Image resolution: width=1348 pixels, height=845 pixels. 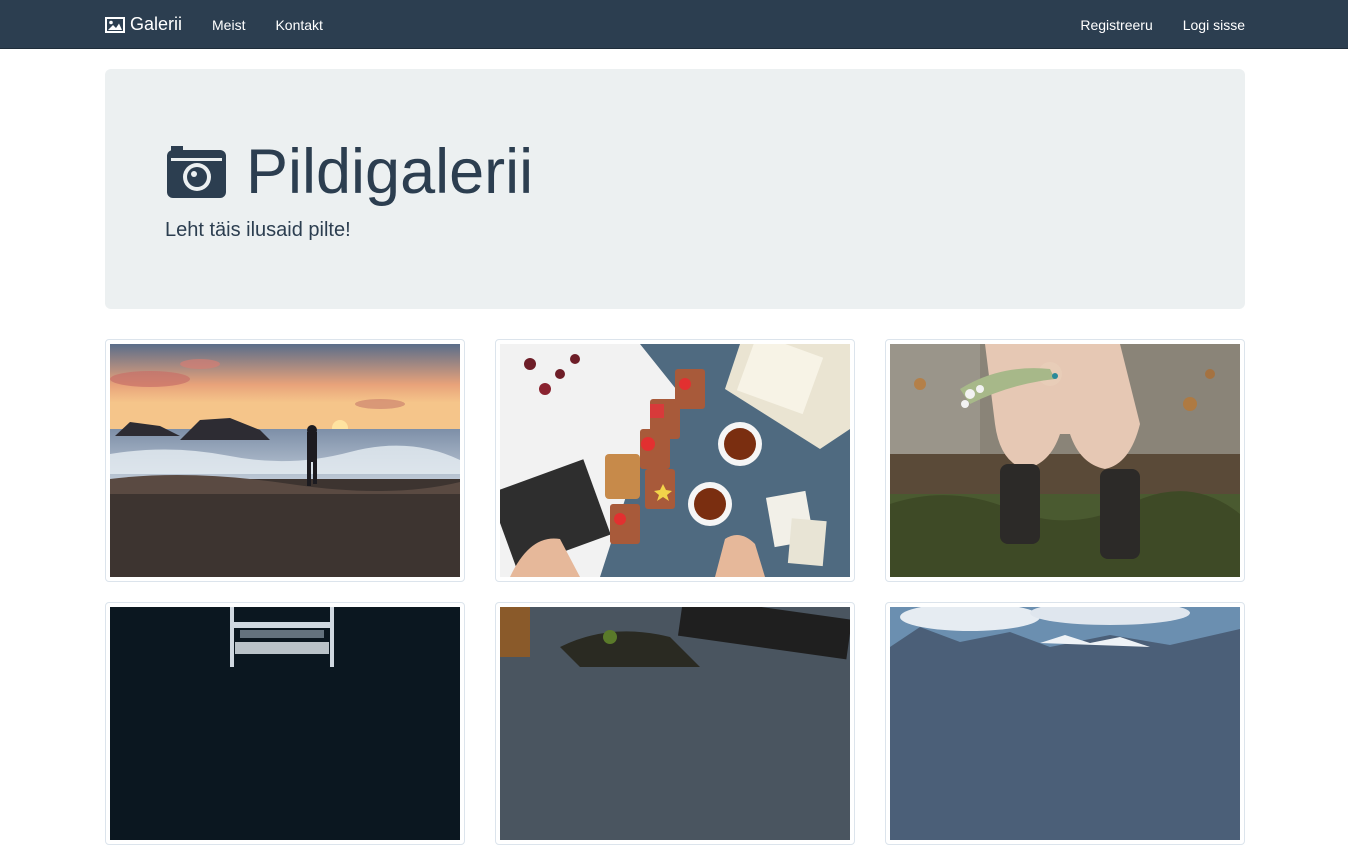 I want to click on jumbotron-lead: Leht täis ilusaid pilte!, so click(x=258, y=230).